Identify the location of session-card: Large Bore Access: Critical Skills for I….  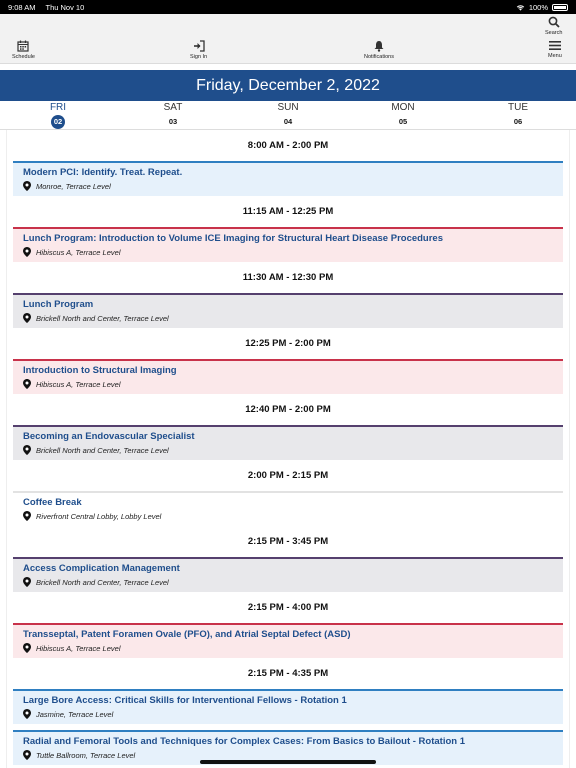
(288, 706).